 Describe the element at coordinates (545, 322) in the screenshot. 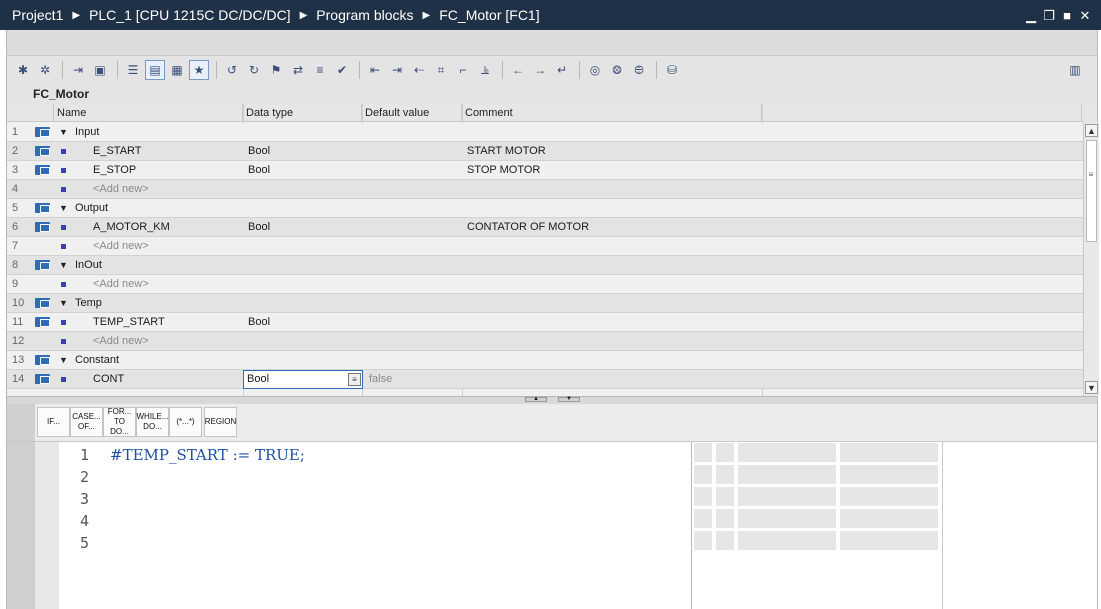

I see `table-row: 11 TEMP_START Bool` at that location.